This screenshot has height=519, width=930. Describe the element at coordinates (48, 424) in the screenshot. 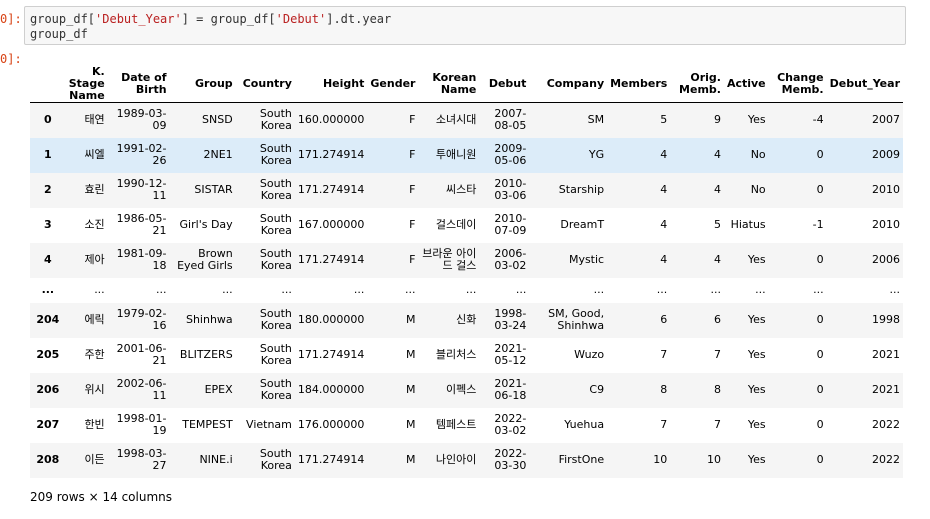

I see `row-index: 207` at that location.